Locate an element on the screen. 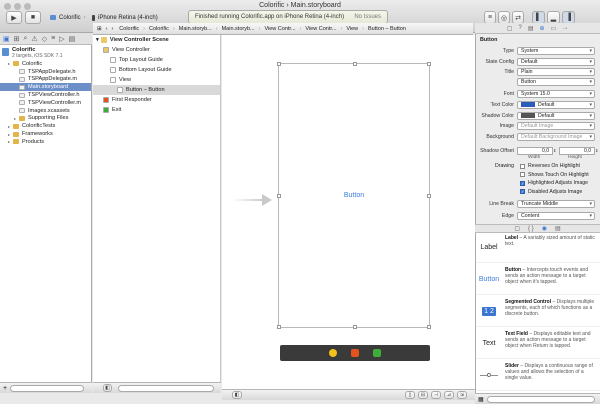 This screenshot has width=600, height=404. edge-popup: Content is located at coordinates (556, 215).